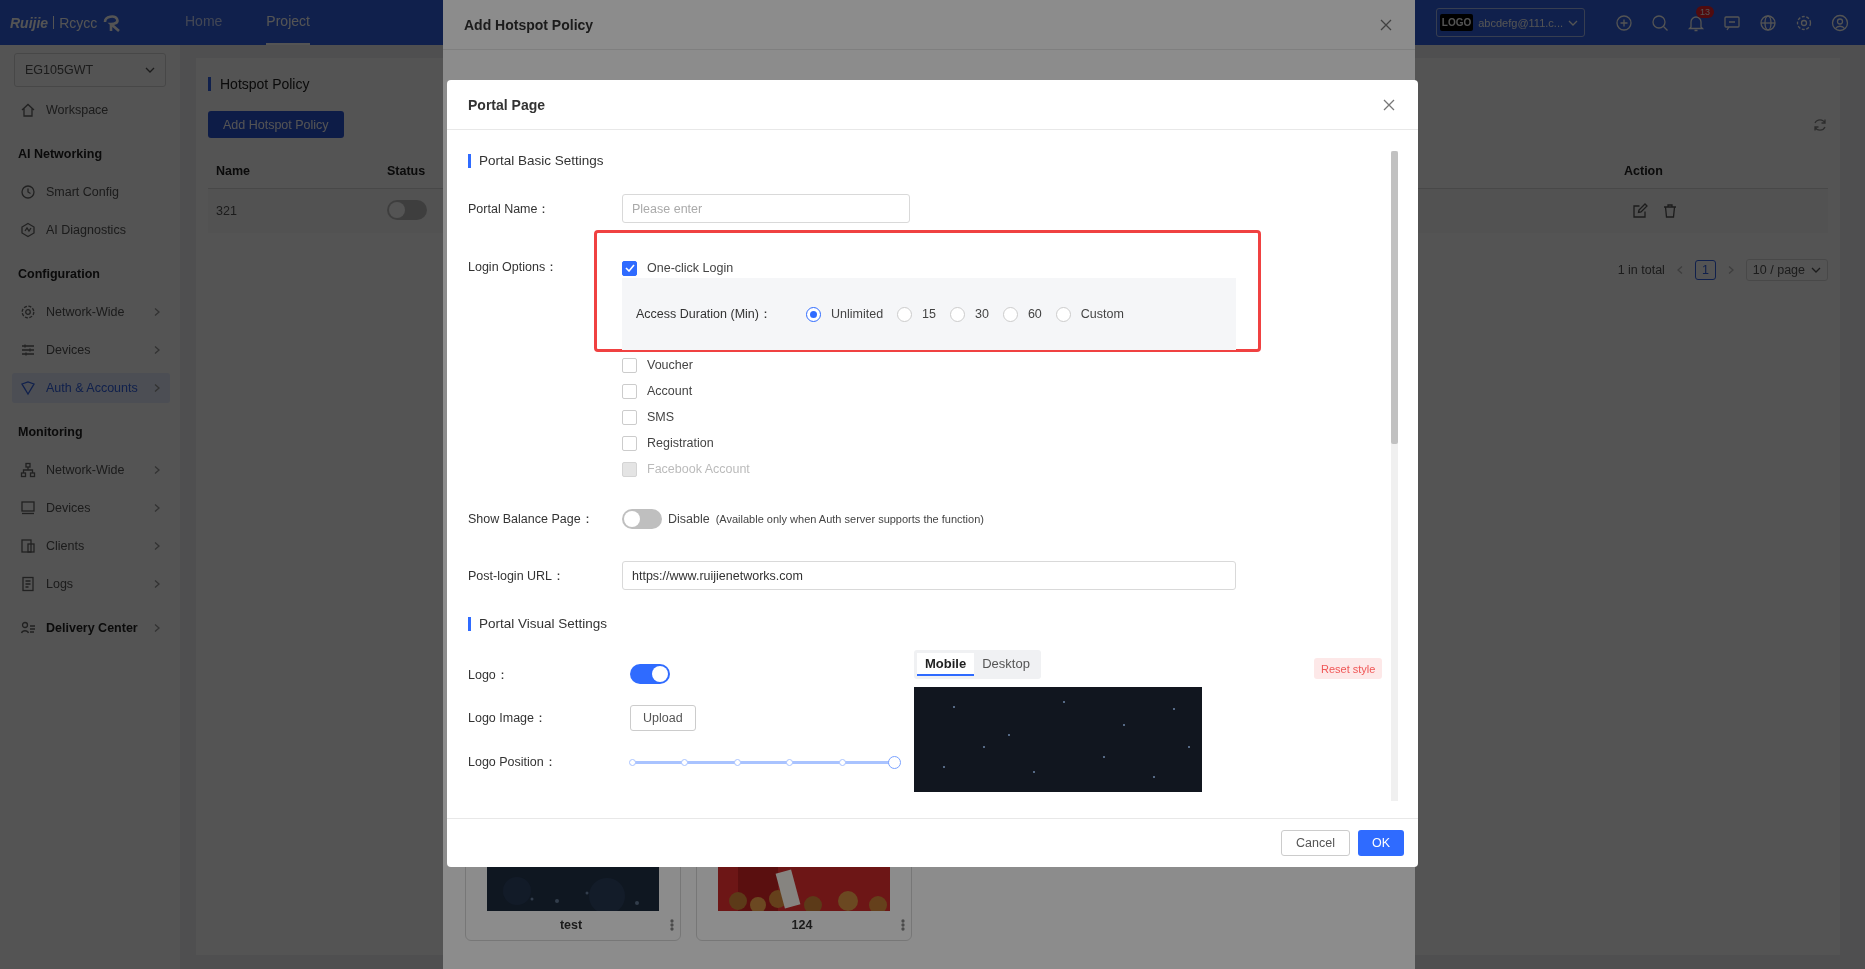 This screenshot has height=969, width=1865. I want to click on checkbox-option: Voucher, so click(929, 365).